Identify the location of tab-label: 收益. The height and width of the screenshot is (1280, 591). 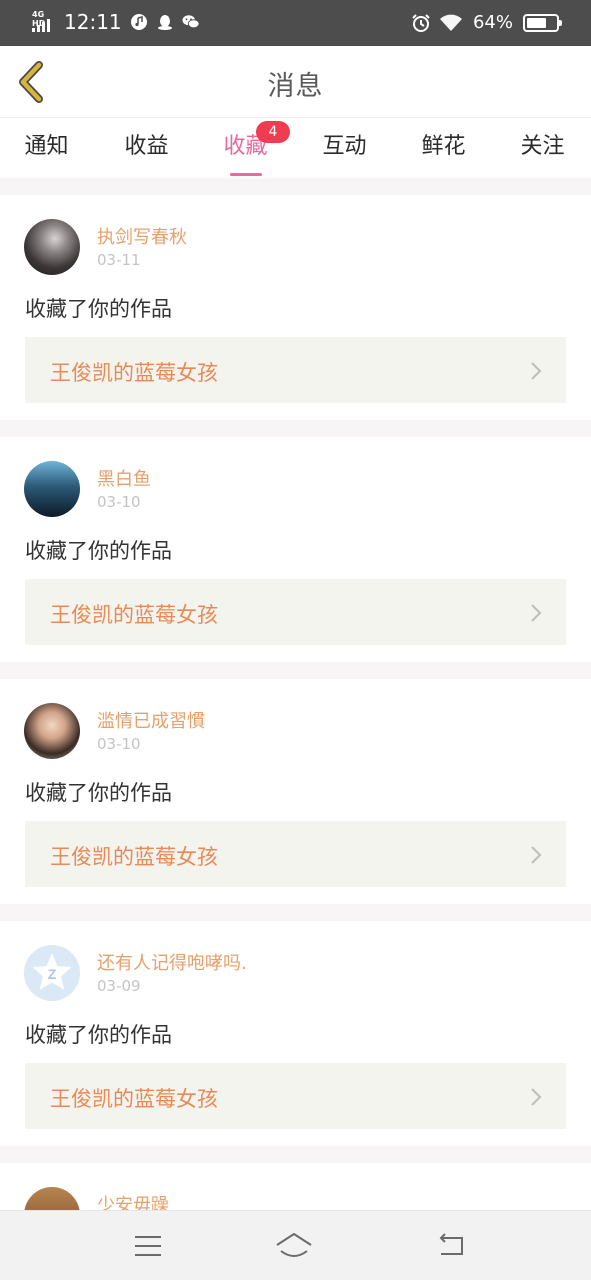
(146, 146).